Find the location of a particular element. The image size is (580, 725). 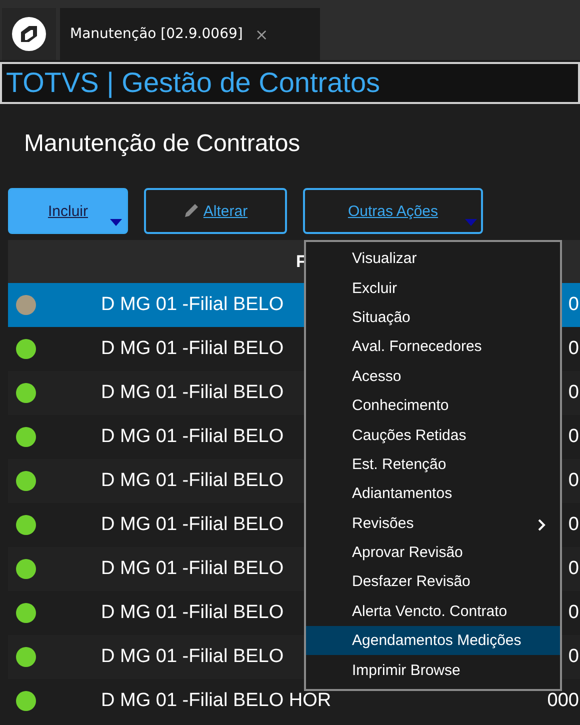

tab: Manutenção [02.9.0069] × is located at coordinates (190, 34).